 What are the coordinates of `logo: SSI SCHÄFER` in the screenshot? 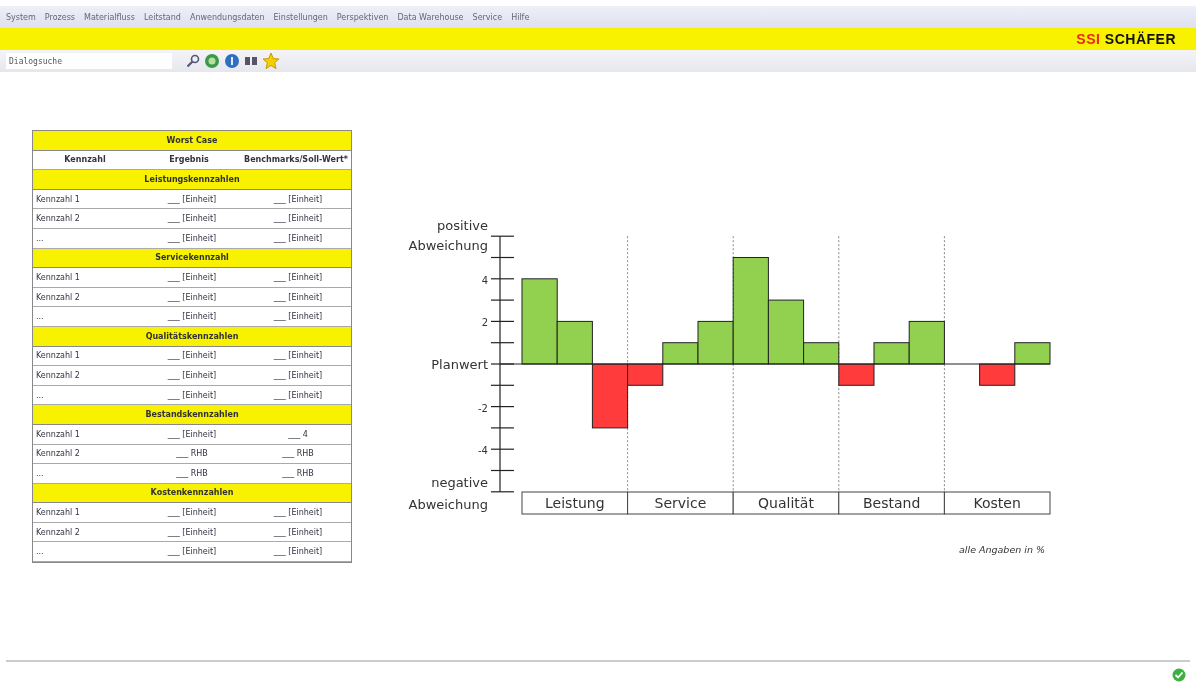 It's located at (1126, 39).